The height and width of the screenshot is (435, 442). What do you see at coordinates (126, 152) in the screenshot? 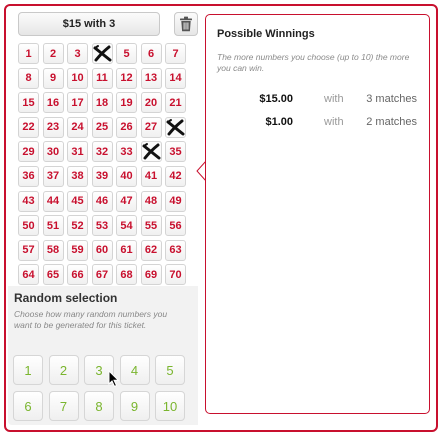
I see `number-cell: 33` at bounding box center [126, 152].